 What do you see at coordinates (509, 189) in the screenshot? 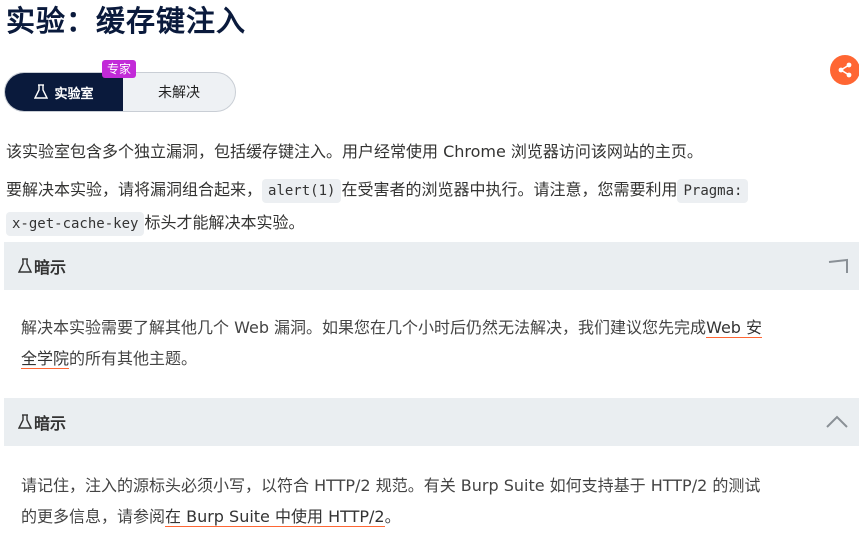
I see `description-text: 在受害者的浏览器中执行。请注意，您需要利用` at bounding box center [509, 189].